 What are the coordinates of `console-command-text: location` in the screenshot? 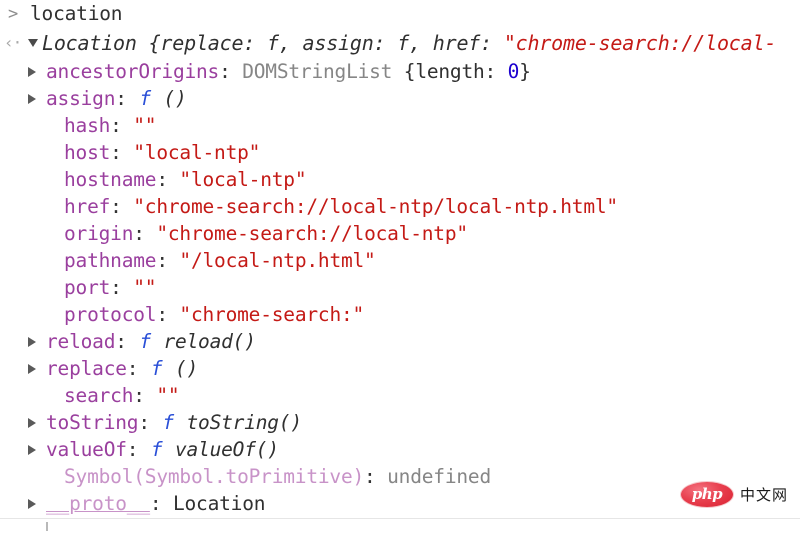 It's located at (76, 13).